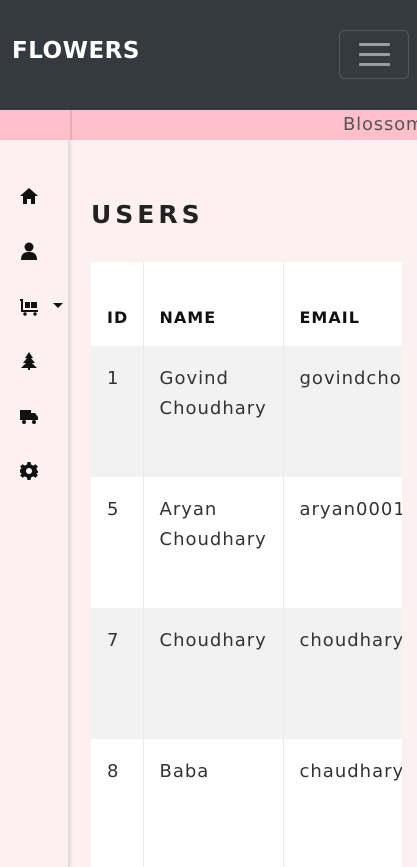  I want to click on cell-email: govindcho, so click(342, 411).